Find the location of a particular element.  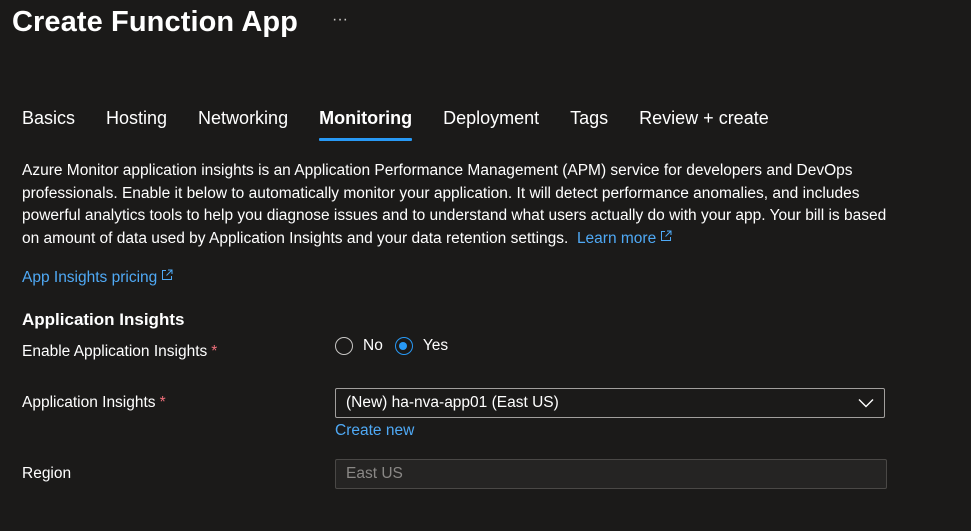

chevron-down-icon is located at coordinates (866, 403).